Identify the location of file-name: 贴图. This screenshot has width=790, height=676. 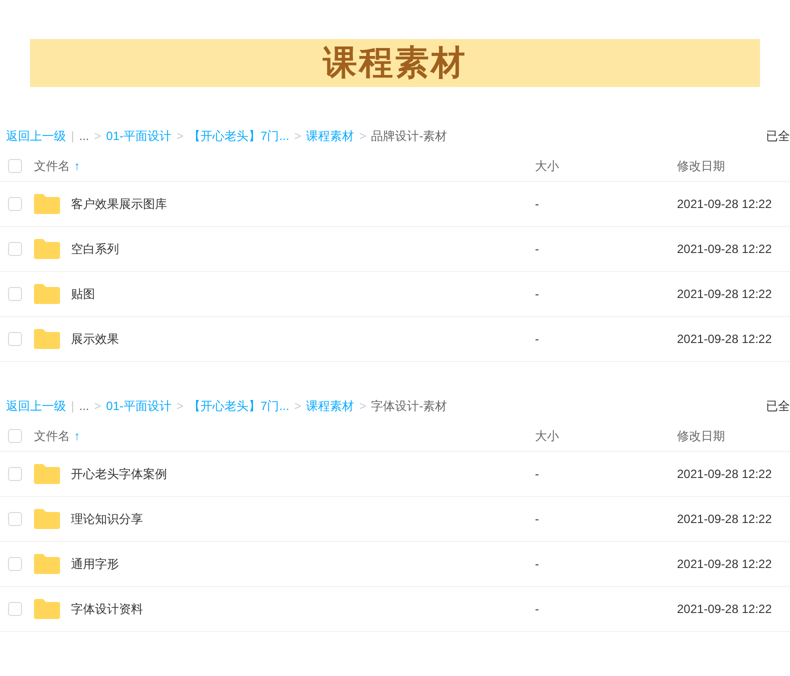
(83, 294).